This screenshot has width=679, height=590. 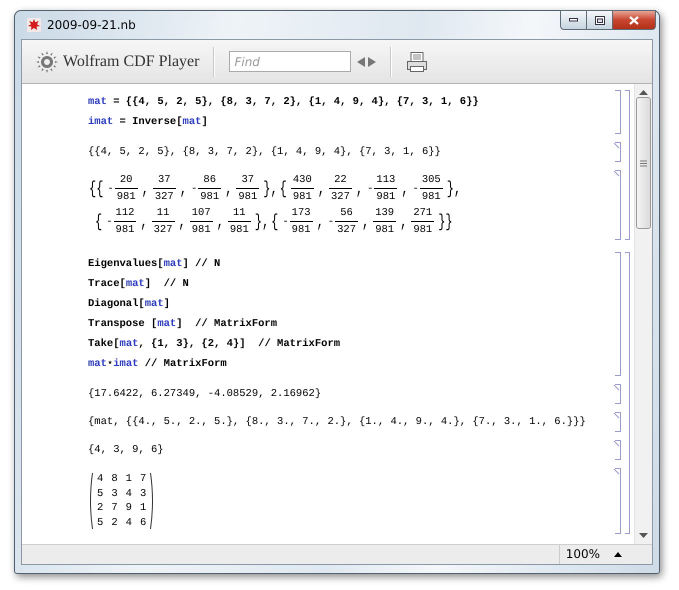 I want to click on zoom-menu-icon, so click(x=618, y=554).